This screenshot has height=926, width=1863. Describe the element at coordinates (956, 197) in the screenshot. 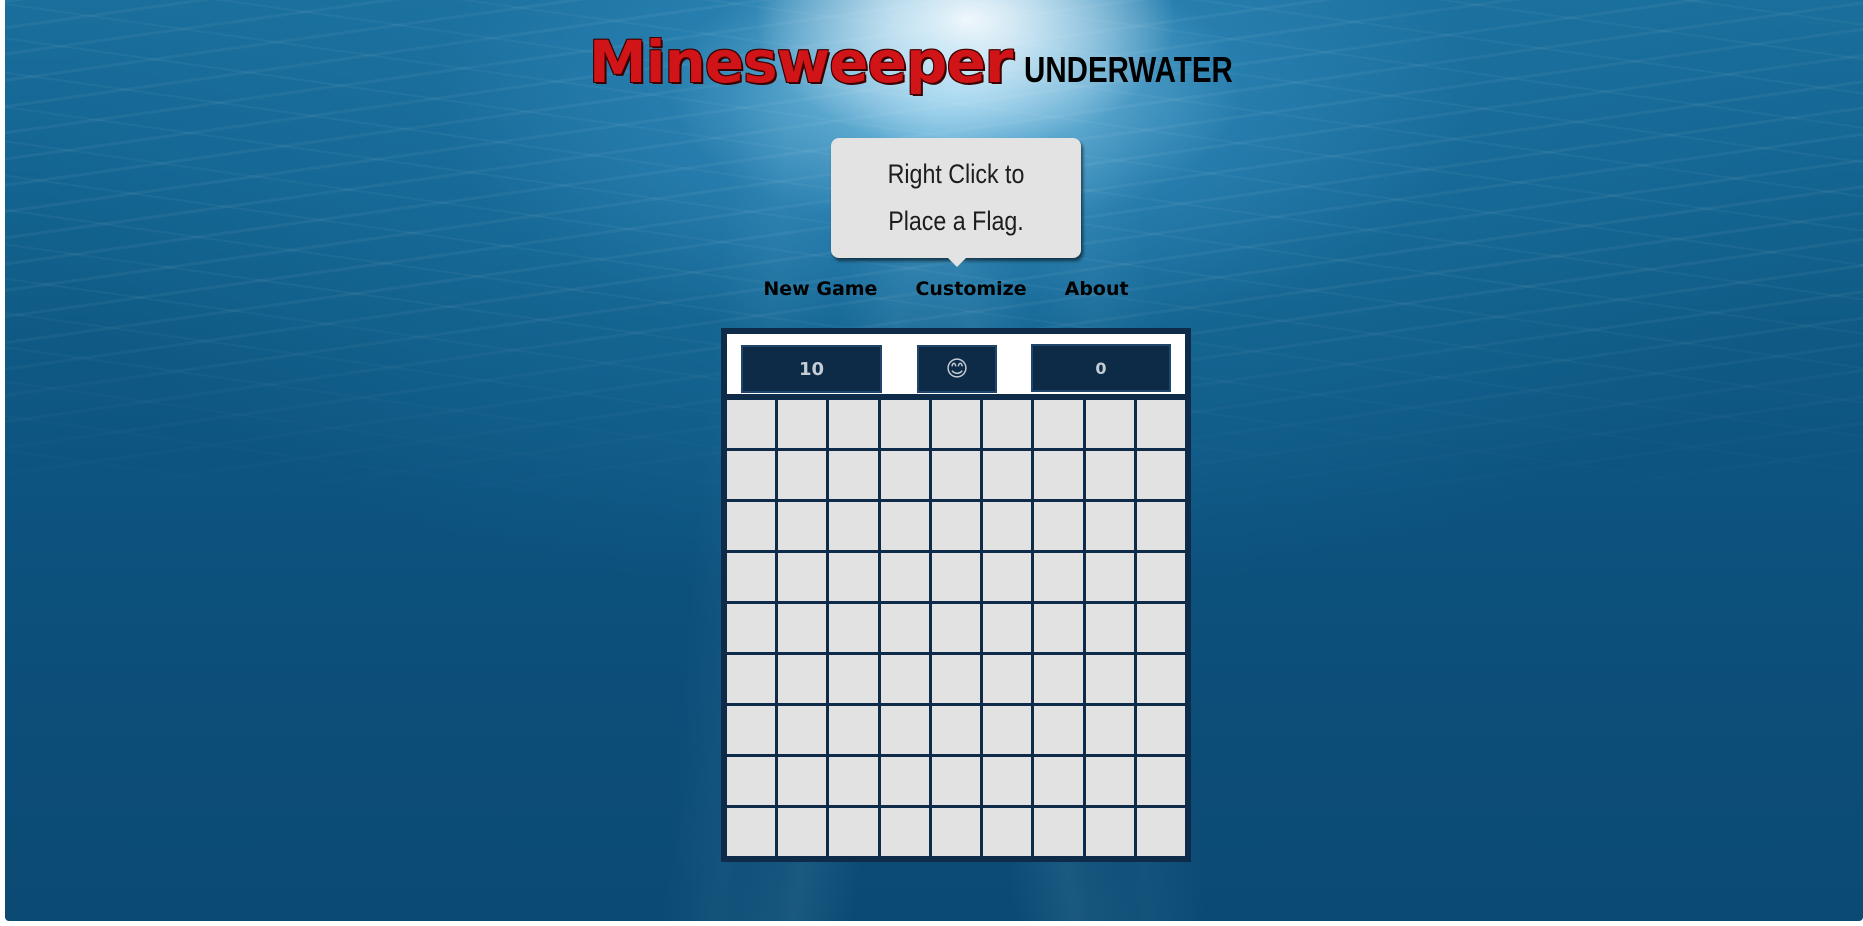

I see `hint-text: Right Click to Place a Flag.` at that location.